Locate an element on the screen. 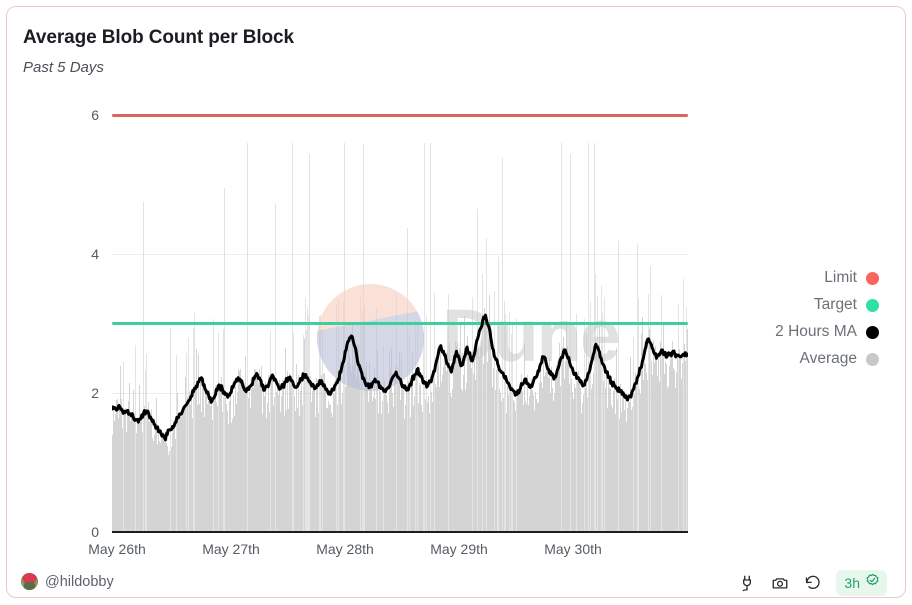 Image resolution: width=912 pixels, height=605 pixels. y-tick-label: 0 is located at coordinates (95, 532).